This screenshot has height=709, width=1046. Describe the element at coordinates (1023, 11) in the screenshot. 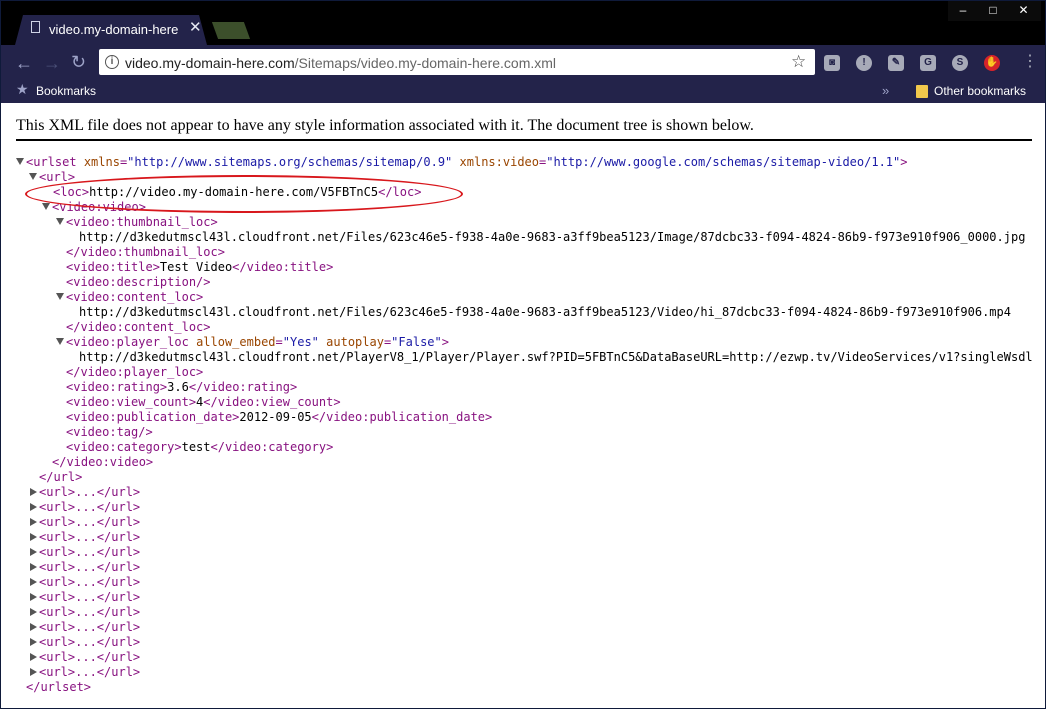

I see `close-window-button: ✕` at that location.